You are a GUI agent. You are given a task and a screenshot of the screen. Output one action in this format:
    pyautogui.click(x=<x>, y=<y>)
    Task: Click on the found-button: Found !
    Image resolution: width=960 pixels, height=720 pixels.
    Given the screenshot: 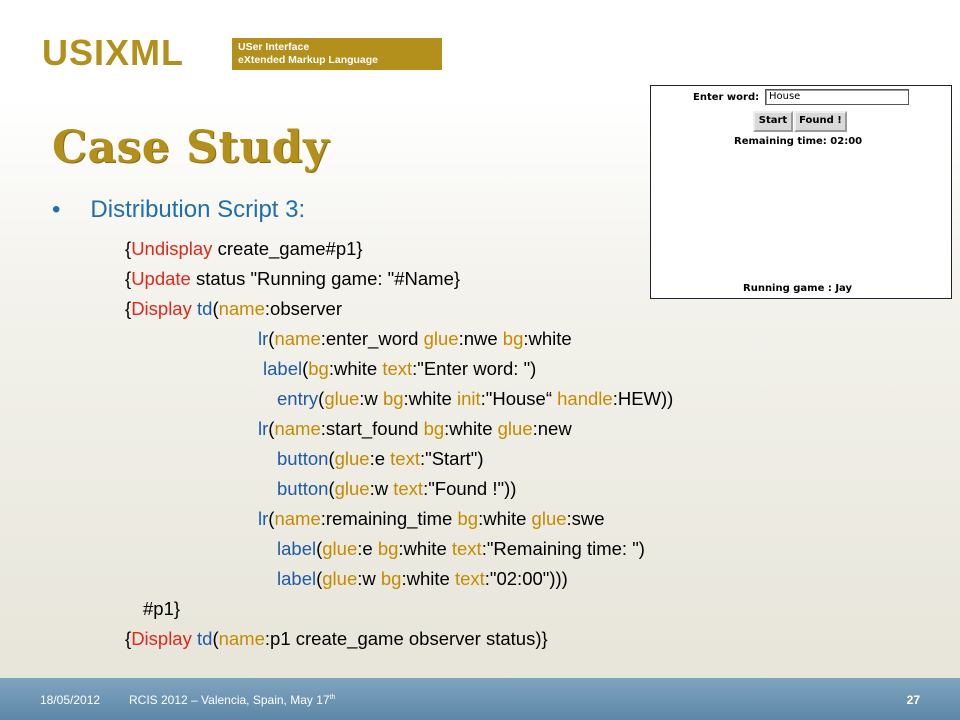 What is the action you would take?
    pyautogui.click(x=820, y=121)
    